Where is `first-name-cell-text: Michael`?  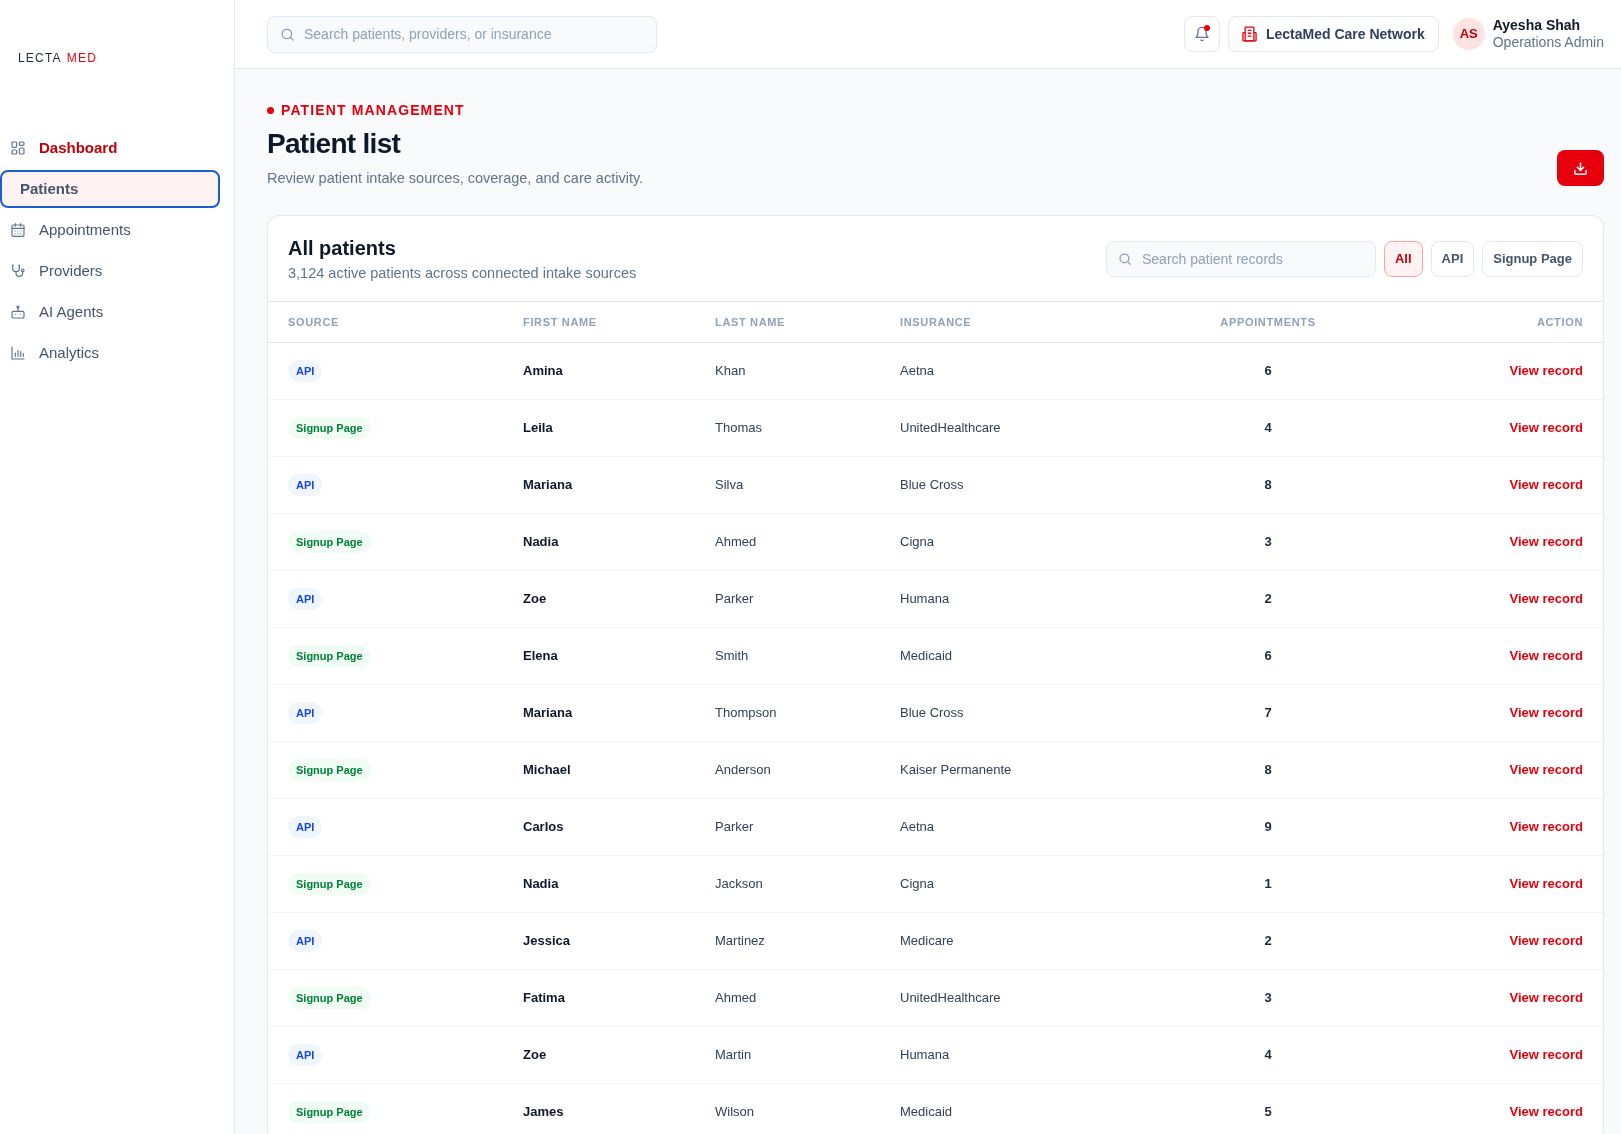 first-name-cell-text: Michael is located at coordinates (547, 770).